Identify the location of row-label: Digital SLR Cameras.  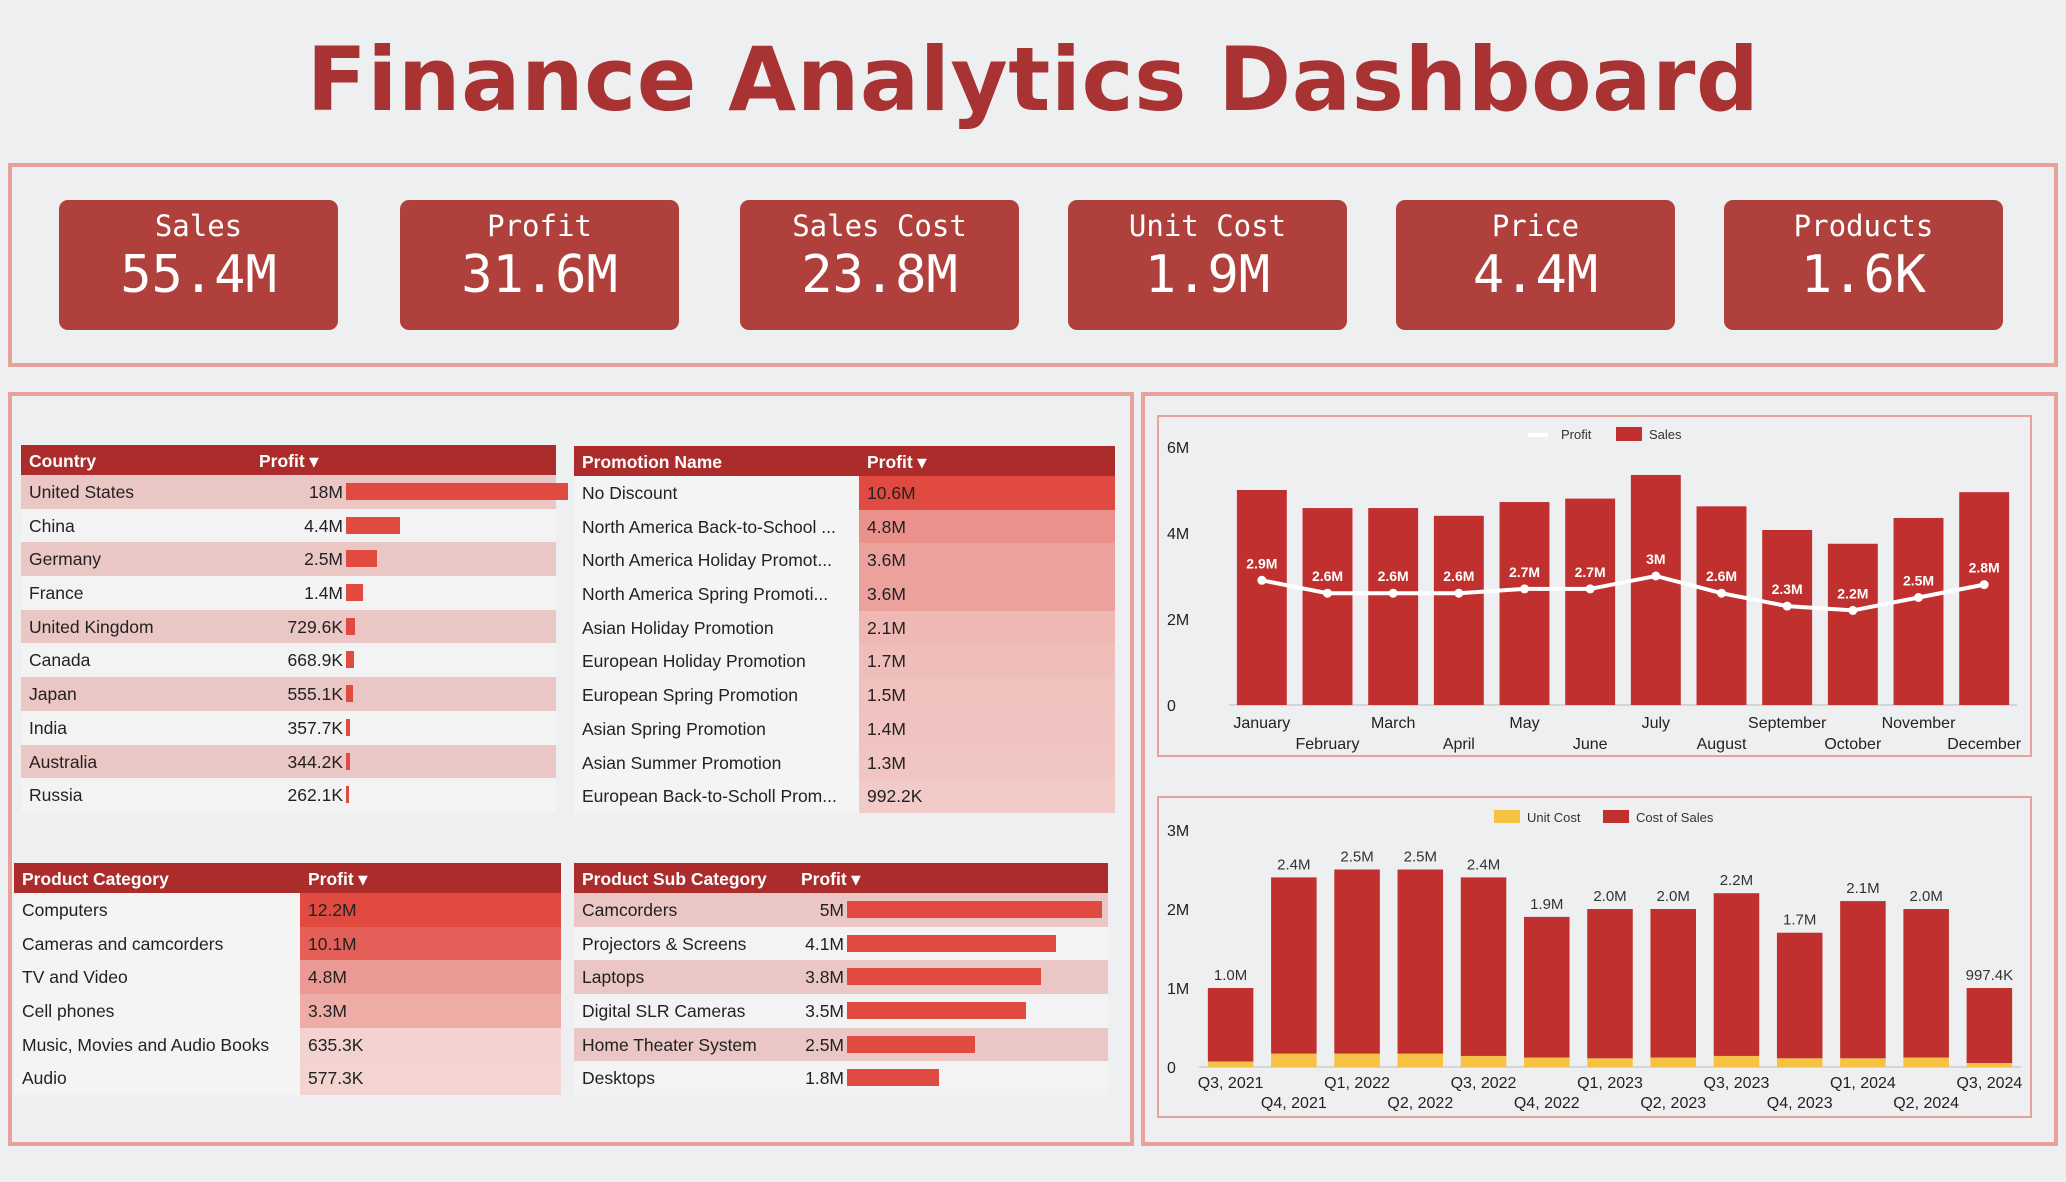
(664, 1011).